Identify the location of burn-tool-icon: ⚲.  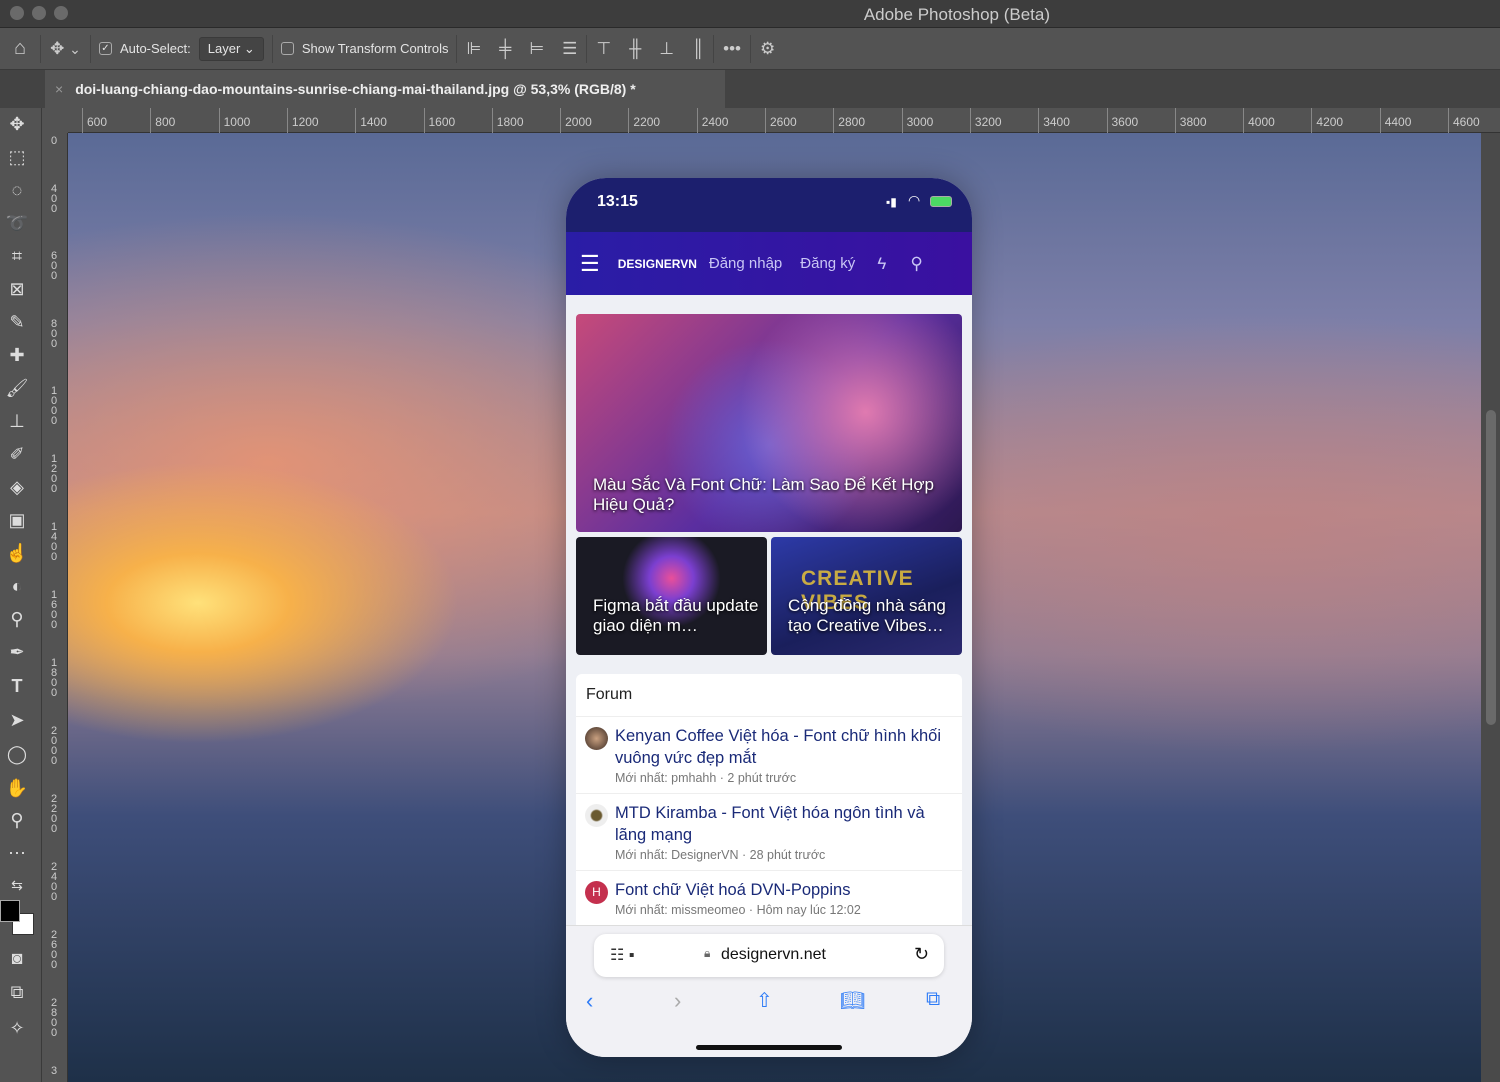
(17, 619).